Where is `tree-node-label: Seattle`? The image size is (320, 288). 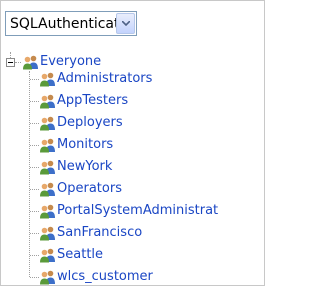 tree-node-label: Seattle is located at coordinates (80, 254).